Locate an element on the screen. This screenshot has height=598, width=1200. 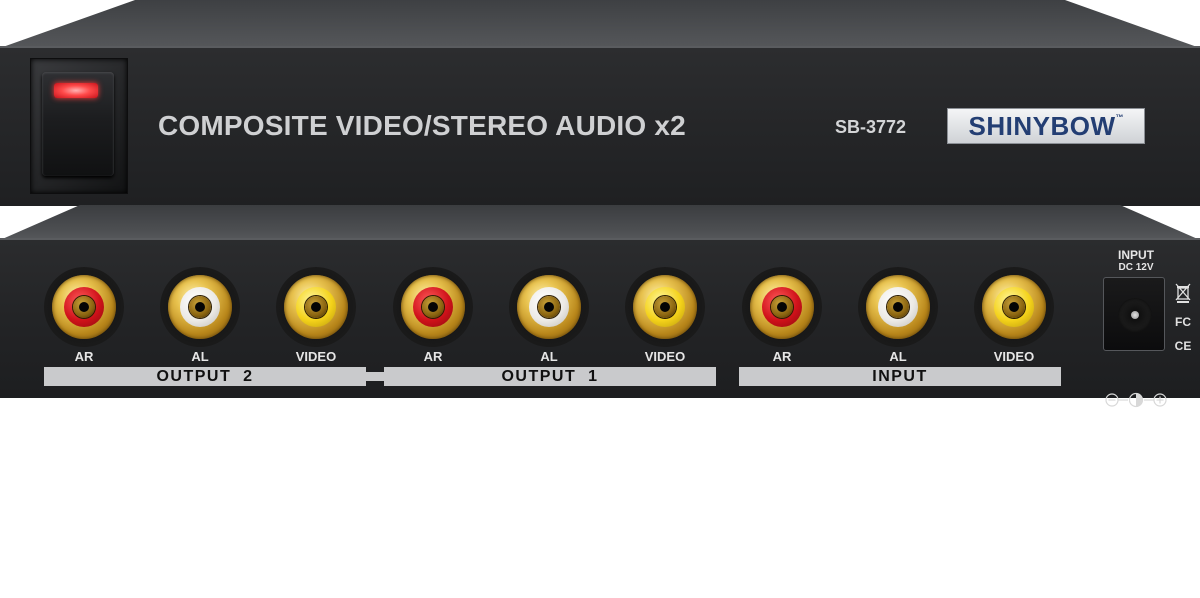
product-title: COMPOSITE VIDEO/STEREO AUDIO x2 is located at coordinates (422, 125).